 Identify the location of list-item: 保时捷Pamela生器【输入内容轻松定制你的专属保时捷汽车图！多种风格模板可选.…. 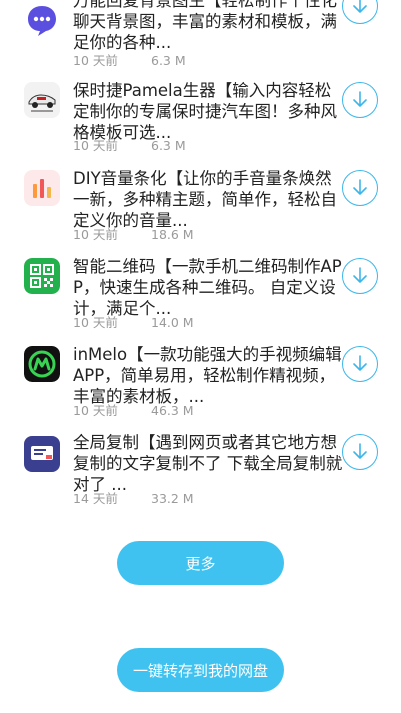
(200, 124).